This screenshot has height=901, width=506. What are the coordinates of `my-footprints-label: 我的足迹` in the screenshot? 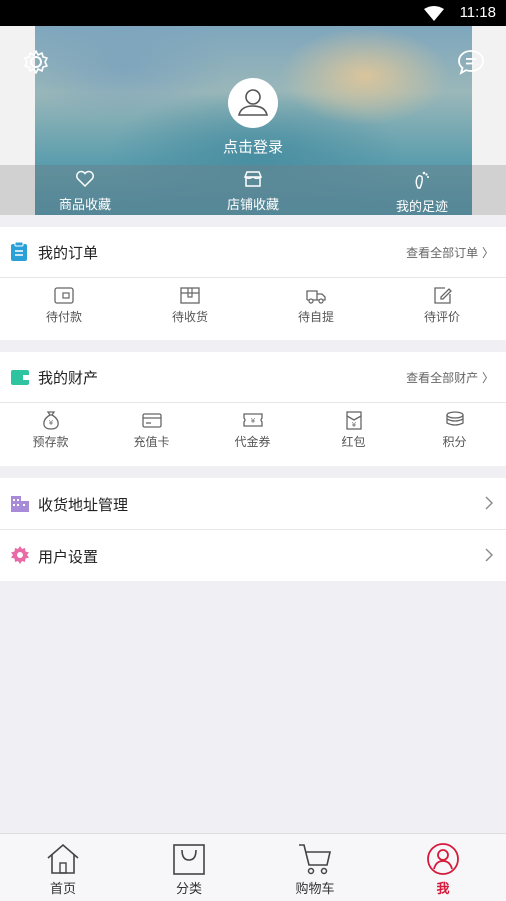 It's located at (421, 207).